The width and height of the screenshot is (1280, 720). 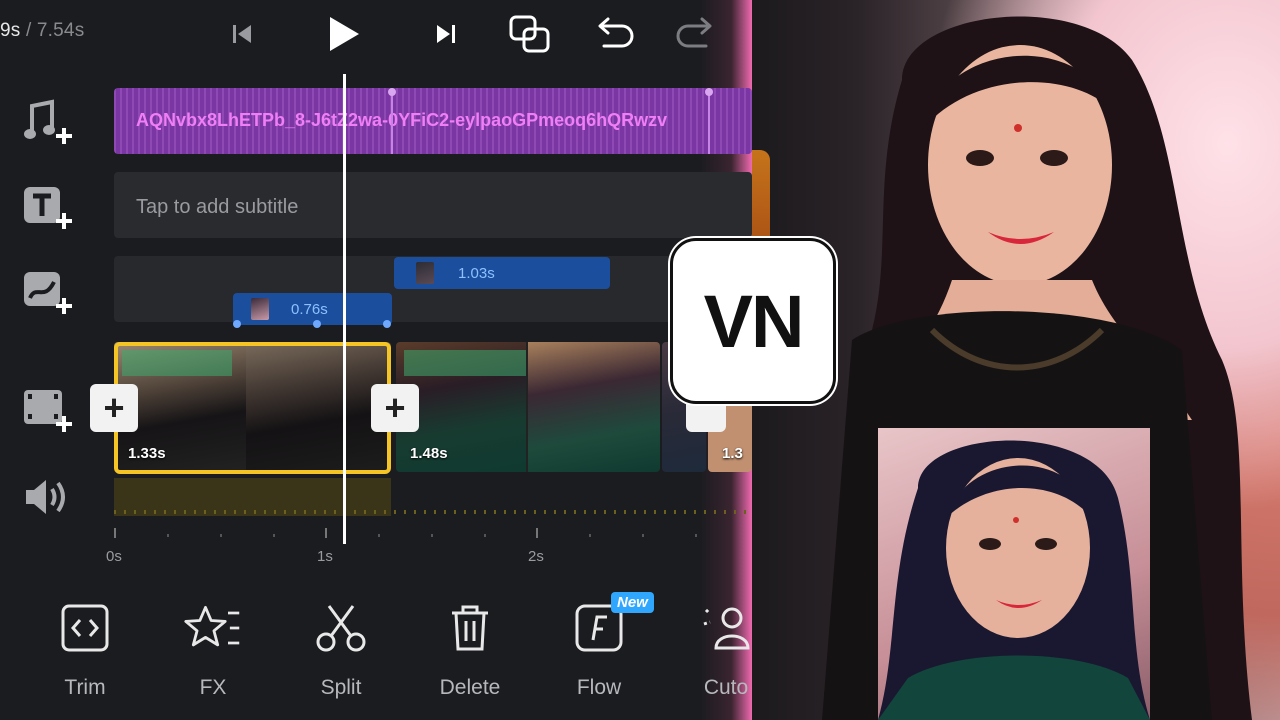 What do you see at coordinates (114, 556) in the screenshot?
I see `ruler-label: 0s` at bounding box center [114, 556].